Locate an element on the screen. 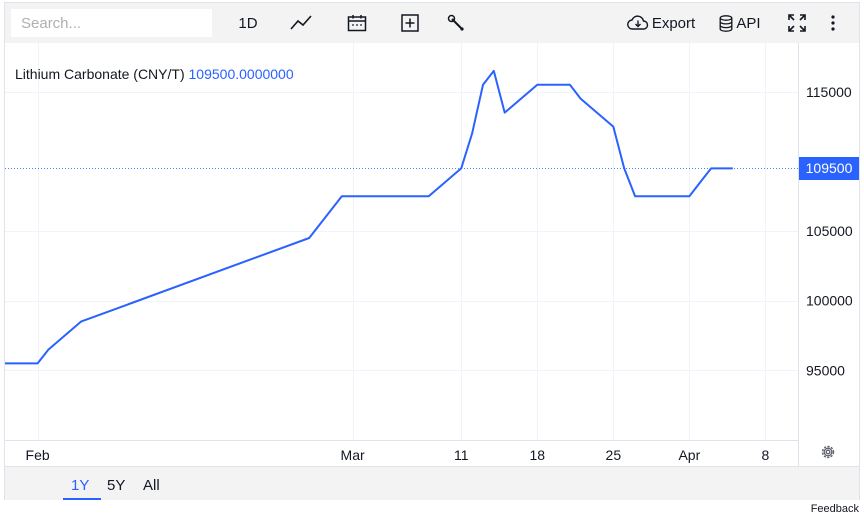  more-menu-button is located at coordinates (833, 23).